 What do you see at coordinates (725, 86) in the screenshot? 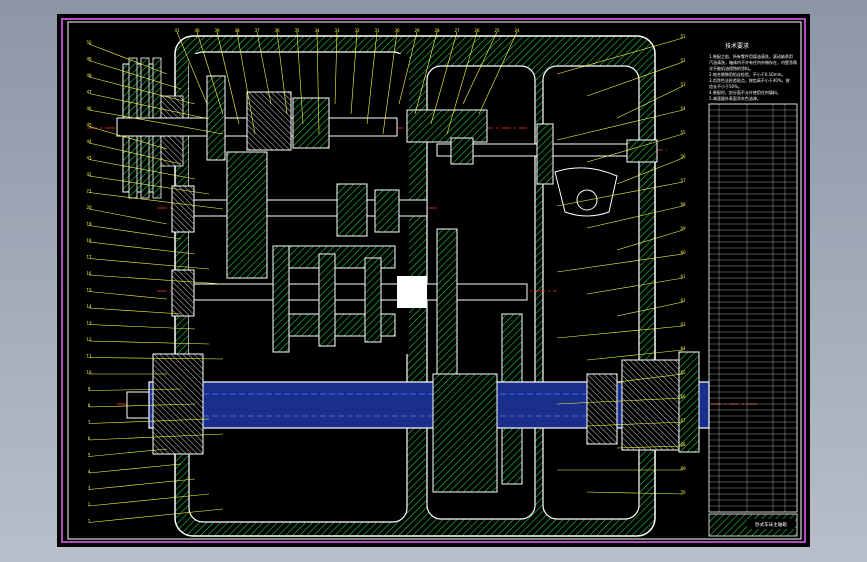
I see `tech-req-line: 齿长不小于50%。` at bounding box center [725, 86].